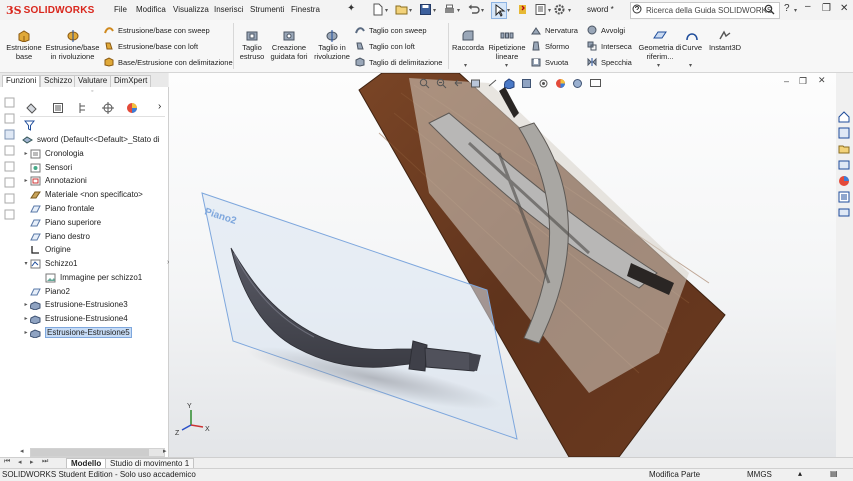 The width and height of the screenshot is (853, 481). Describe the element at coordinates (434, 10) in the screenshot. I see `save-dropdown-icon: ▾` at that location.